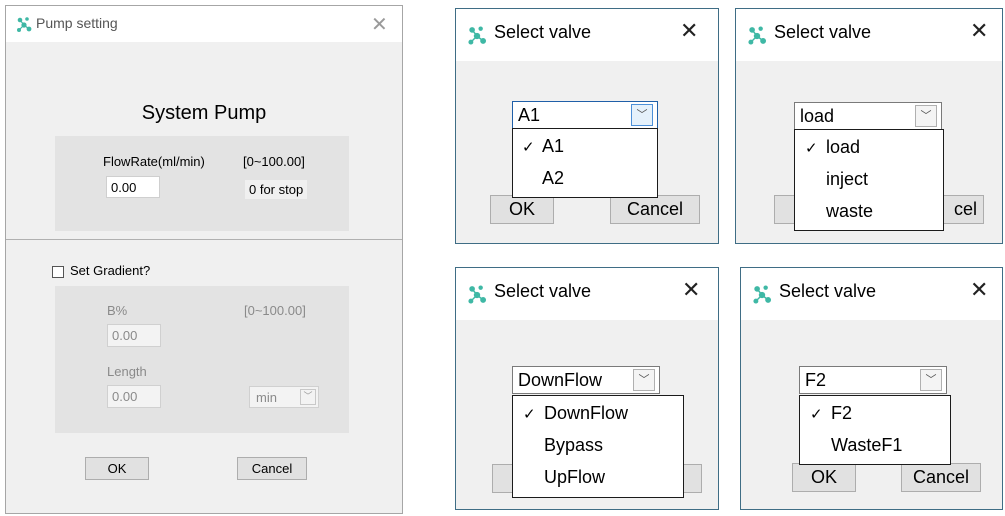 The width and height of the screenshot is (1005, 516). What do you see at coordinates (127, 371) in the screenshot?
I see `length-label: Length` at bounding box center [127, 371].